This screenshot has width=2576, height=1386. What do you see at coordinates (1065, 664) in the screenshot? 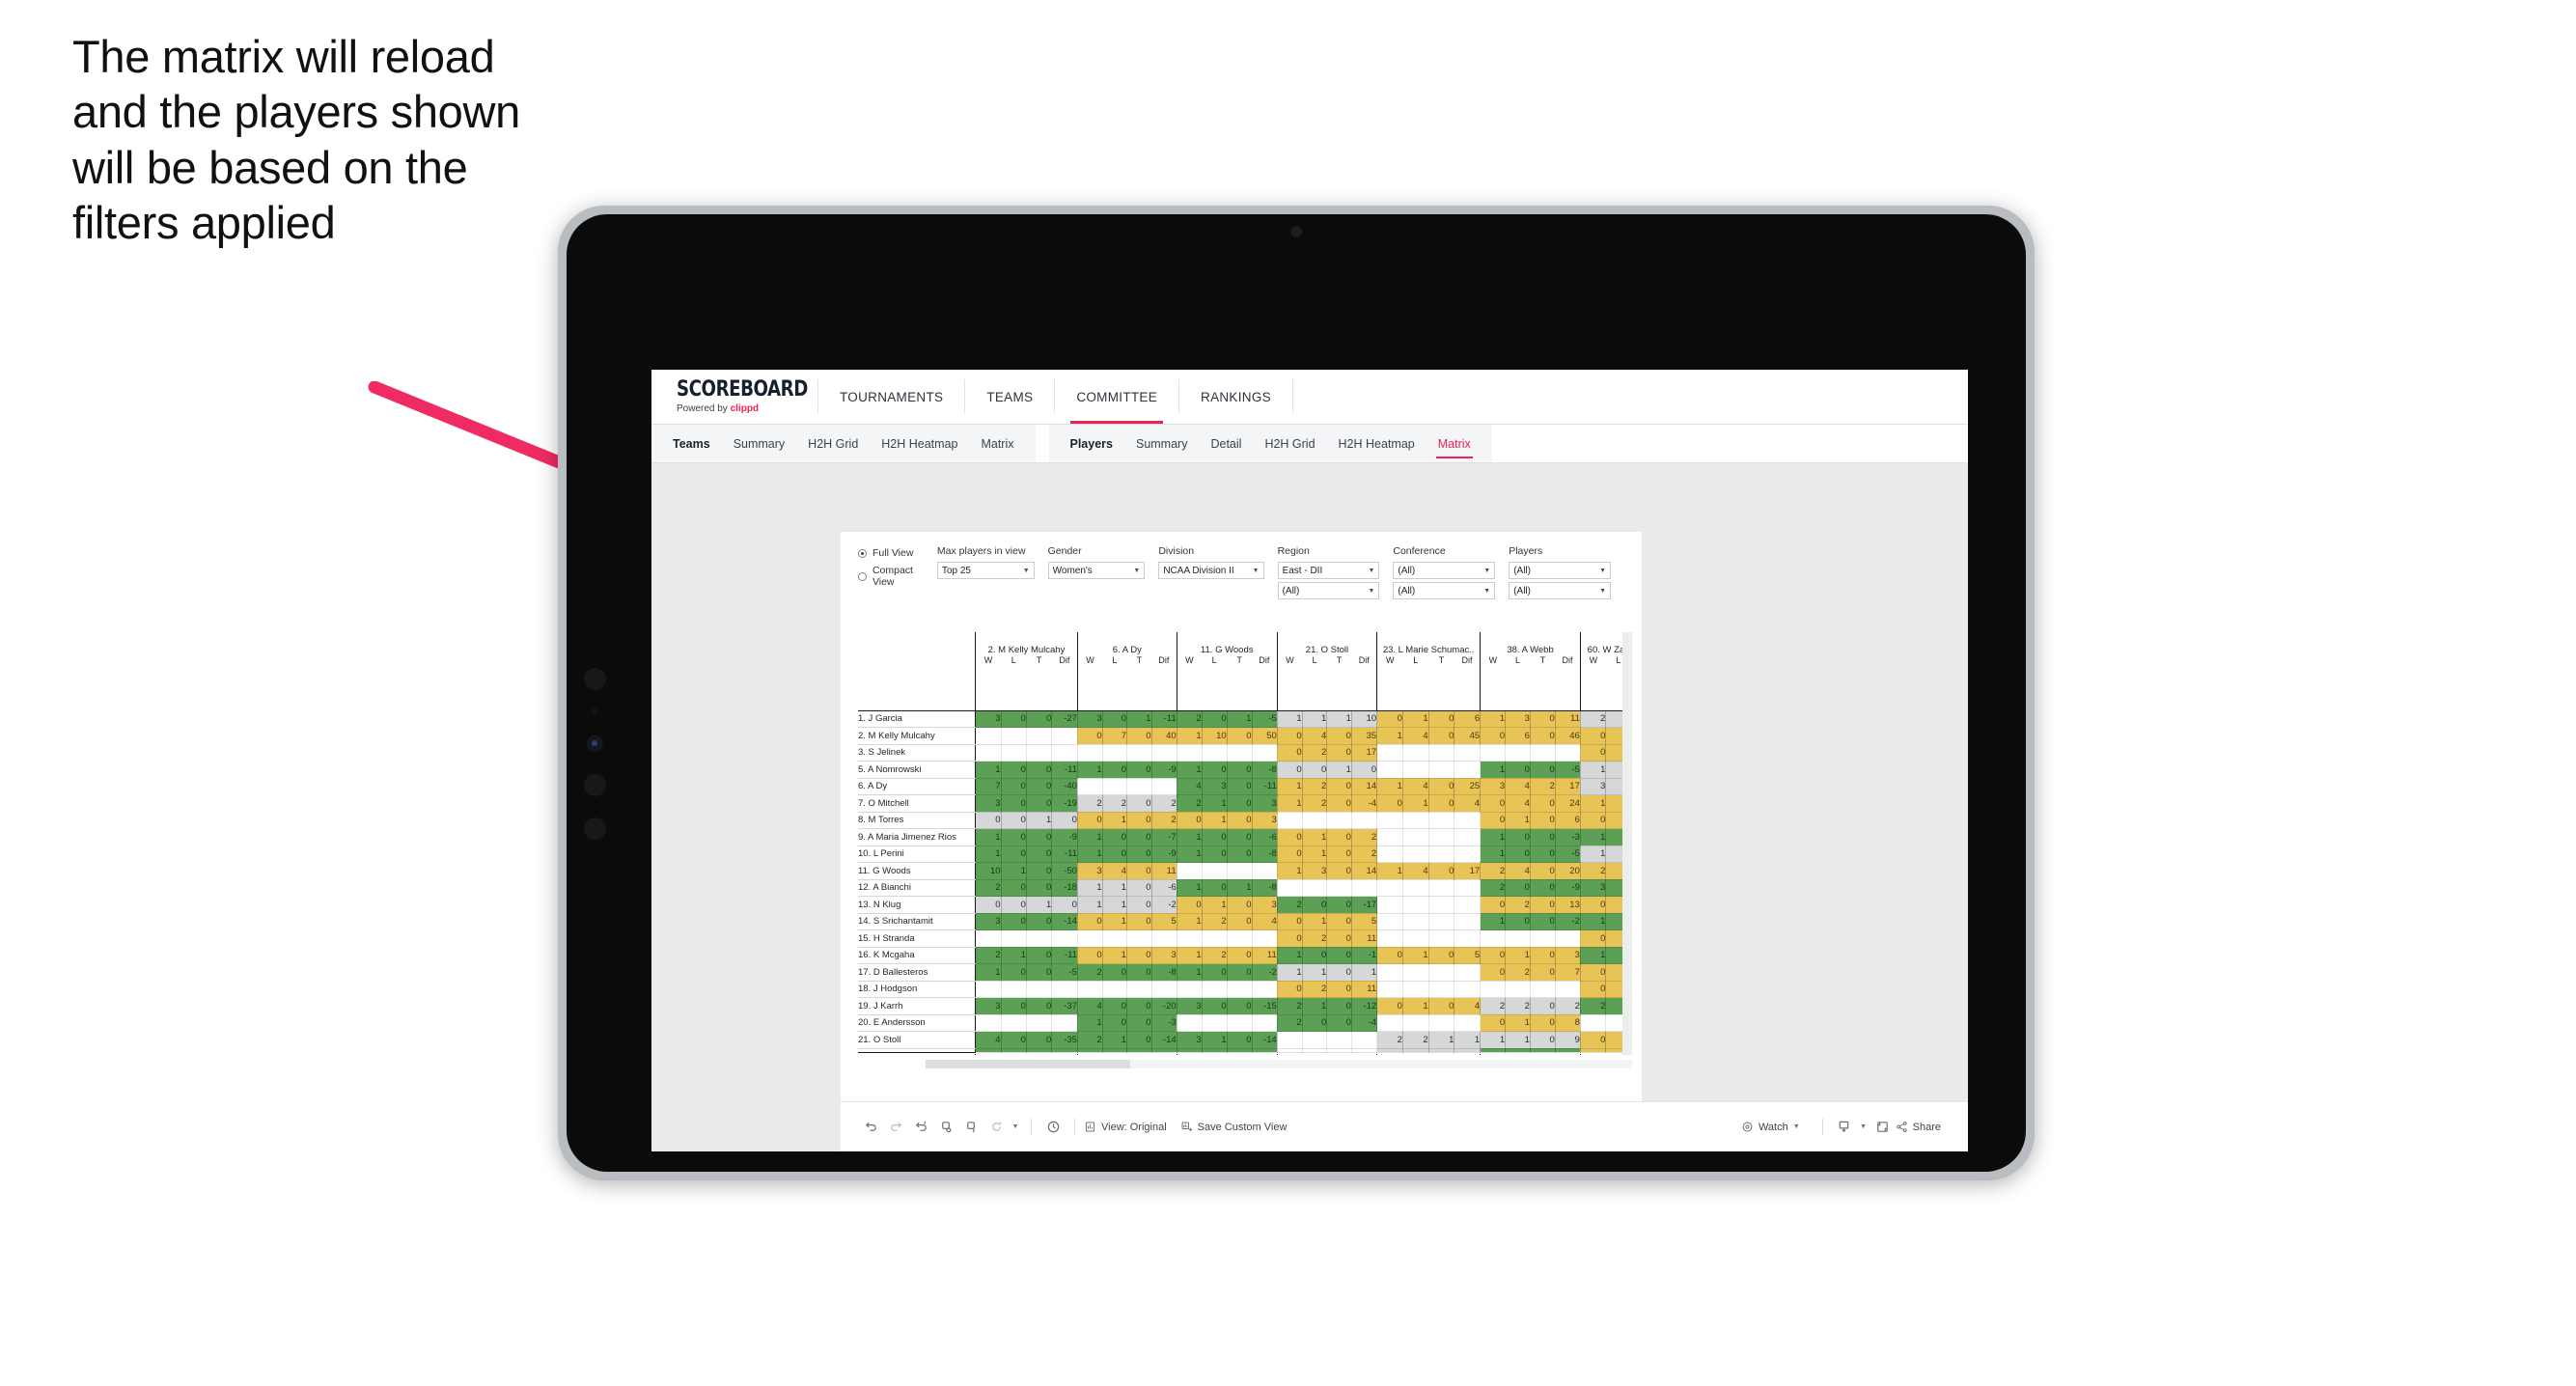
I see `matrix-metric-header-dif: Dif` at bounding box center [1065, 664].